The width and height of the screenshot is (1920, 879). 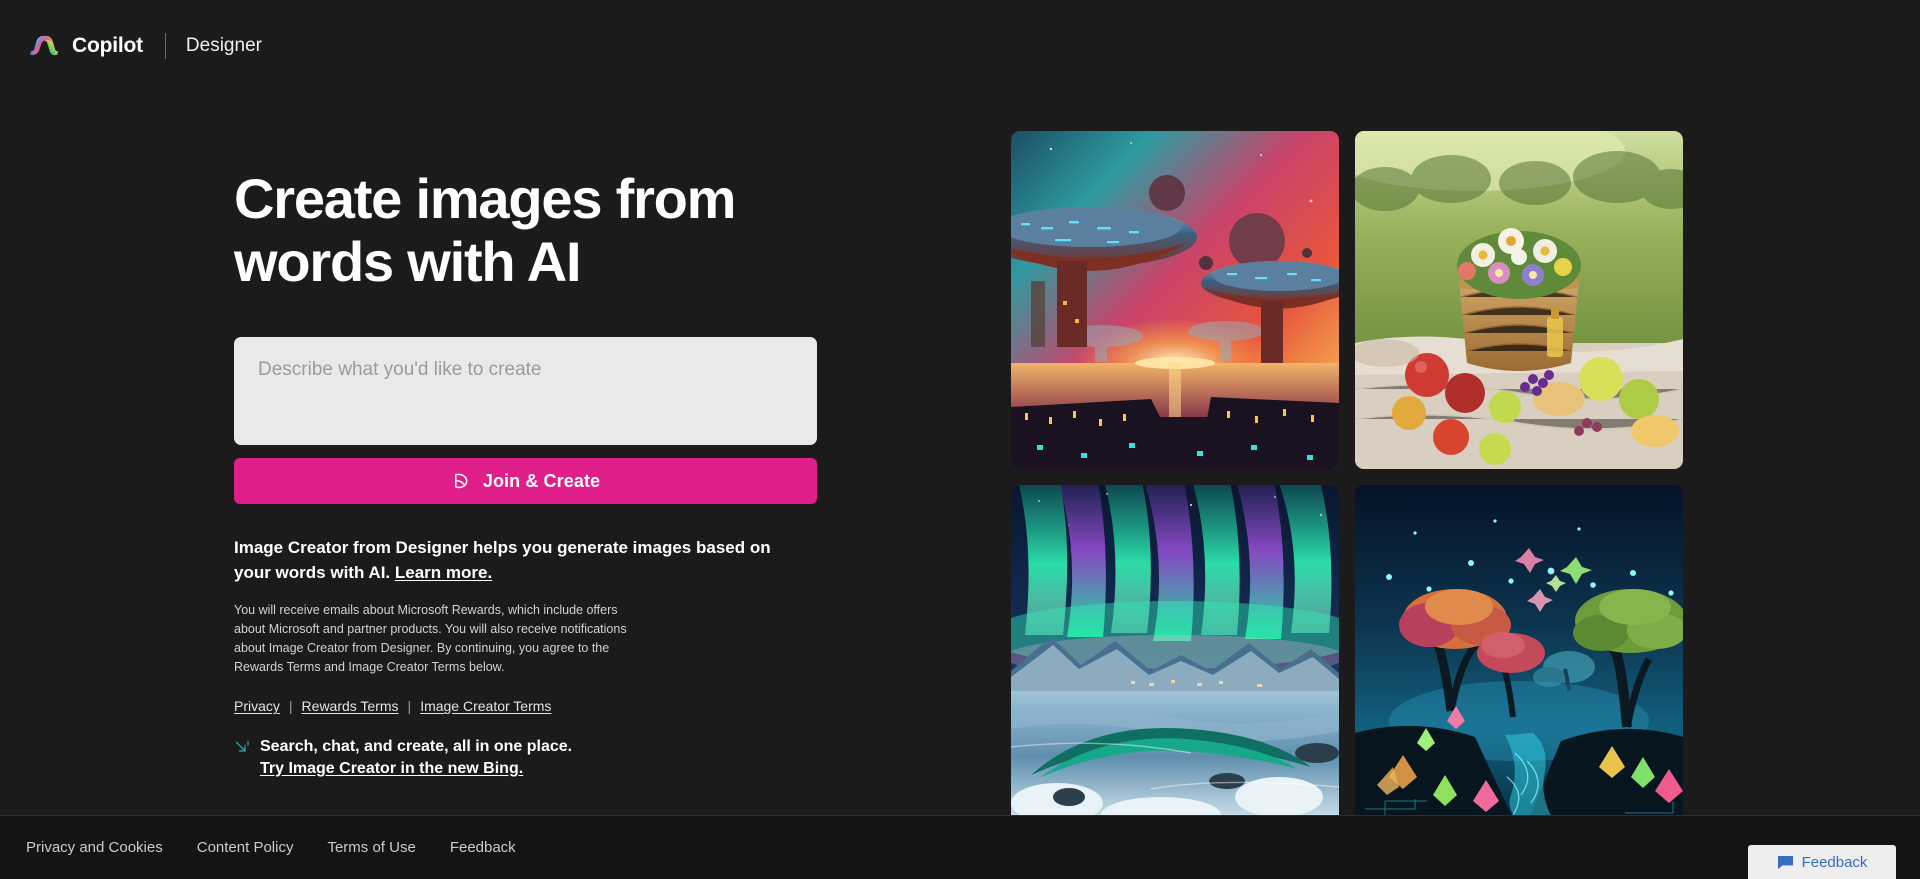 I want to click on brand-name: Copilot, so click(x=107, y=45).